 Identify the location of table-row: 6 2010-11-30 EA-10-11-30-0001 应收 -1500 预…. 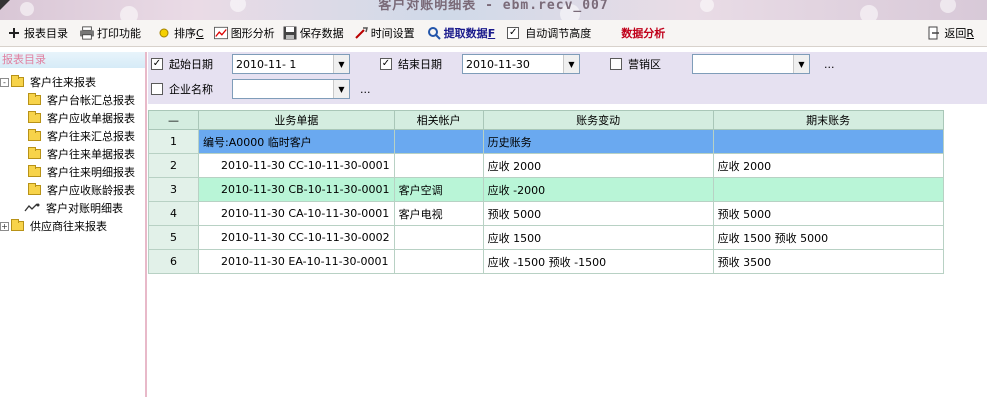
(546, 261).